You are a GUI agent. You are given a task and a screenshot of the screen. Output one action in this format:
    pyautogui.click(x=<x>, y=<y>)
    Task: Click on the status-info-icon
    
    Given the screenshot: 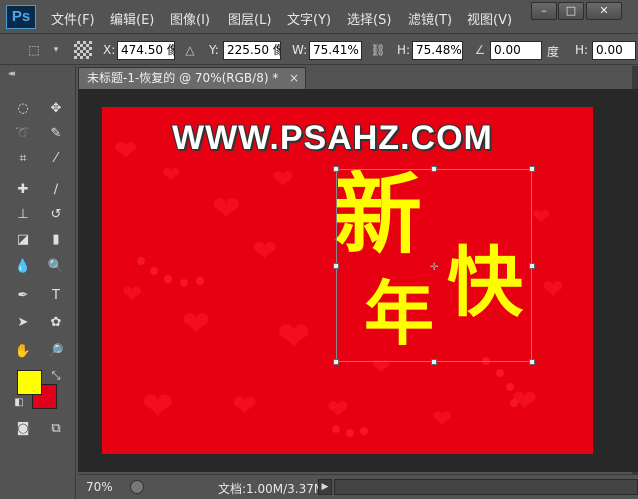 What is the action you would take?
    pyautogui.click(x=137, y=487)
    